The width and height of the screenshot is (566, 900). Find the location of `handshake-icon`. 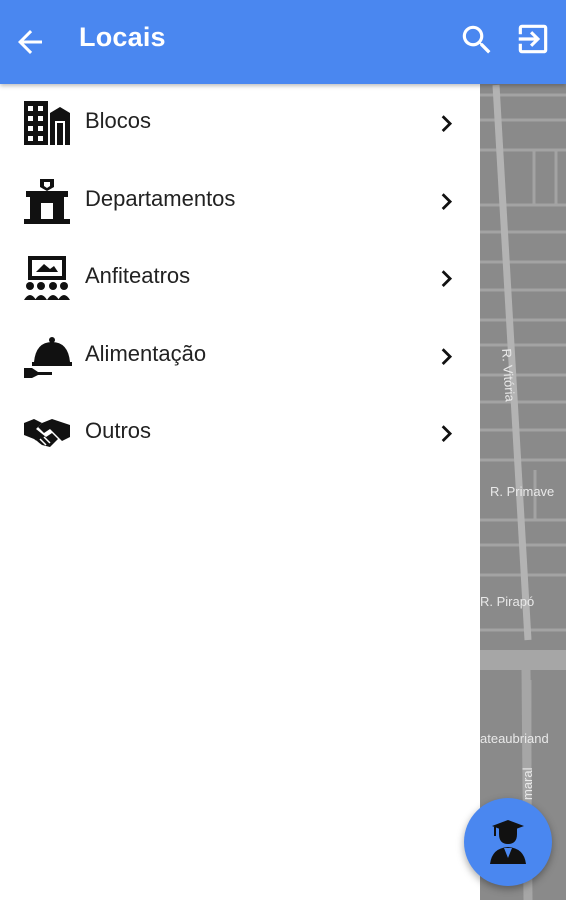

handshake-icon is located at coordinates (47, 433).